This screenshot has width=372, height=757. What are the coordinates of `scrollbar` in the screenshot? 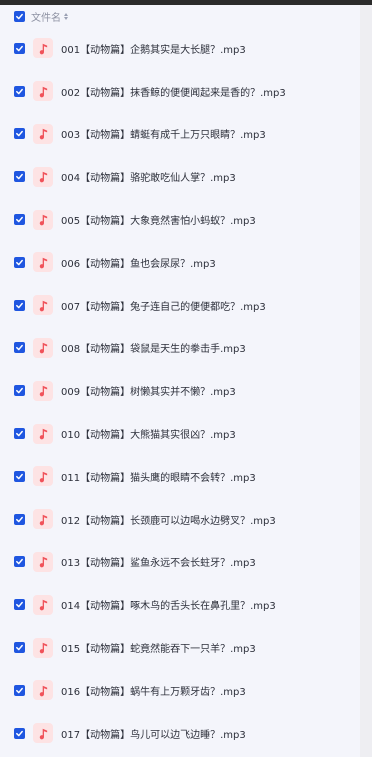 It's located at (366, 381).